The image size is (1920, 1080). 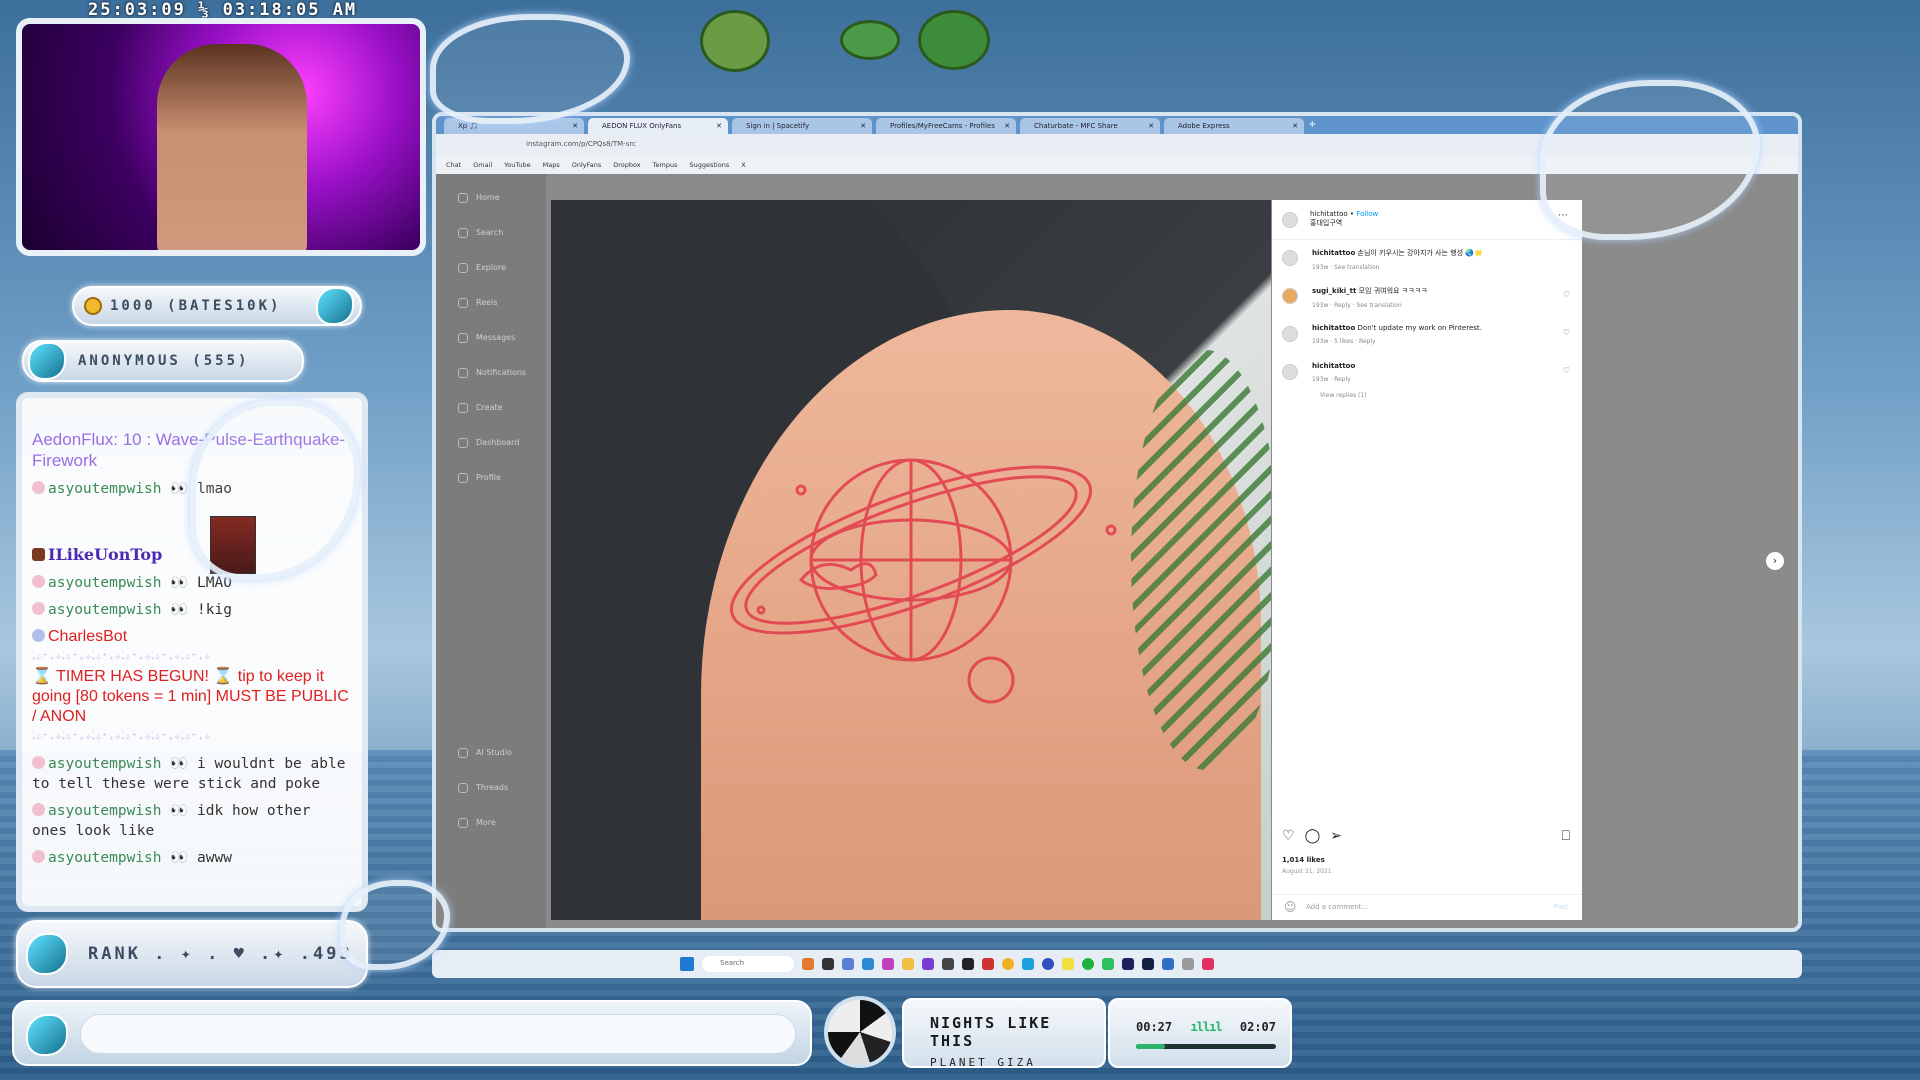 What do you see at coordinates (1367, 214) in the screenshot?
I see `follow-button: Follow` at bounding box center [1367, 214].